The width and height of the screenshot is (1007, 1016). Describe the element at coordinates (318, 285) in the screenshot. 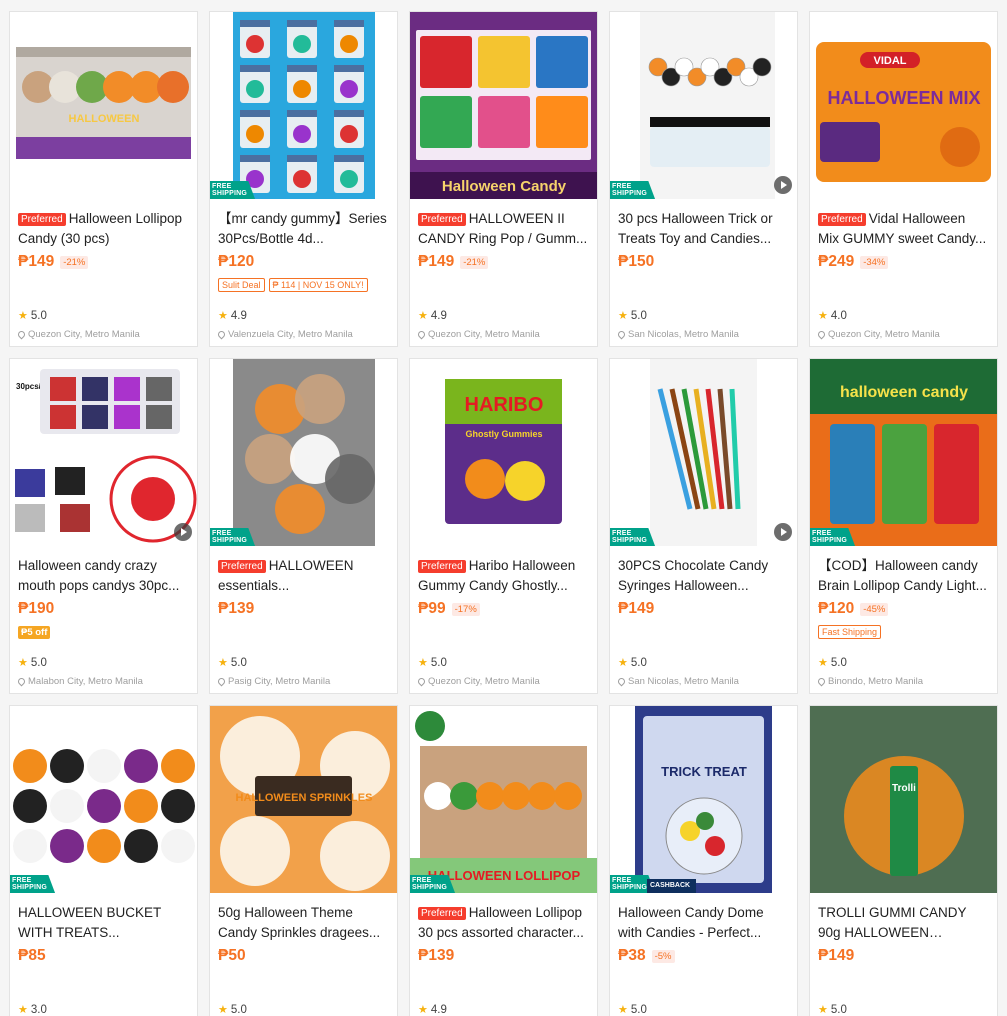

I see `promo-tag: ₱ 114 | NOV 15 ONLY!` at that location.